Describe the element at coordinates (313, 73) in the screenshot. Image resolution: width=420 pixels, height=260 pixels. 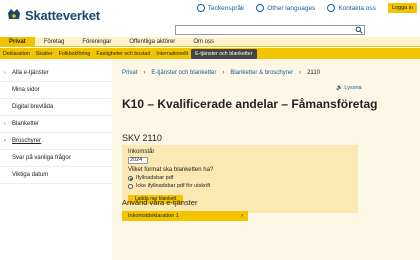
I see `breadcrumb-current: 2110` at that location.